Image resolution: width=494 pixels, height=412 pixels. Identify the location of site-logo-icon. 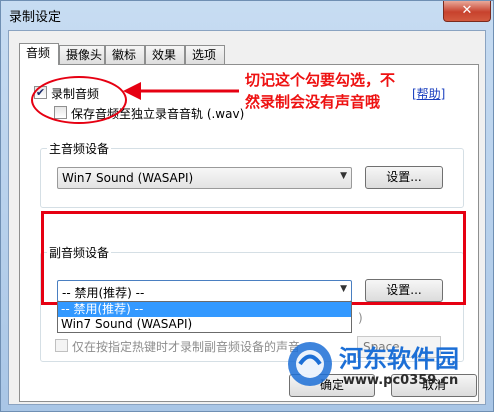
(310, 364).